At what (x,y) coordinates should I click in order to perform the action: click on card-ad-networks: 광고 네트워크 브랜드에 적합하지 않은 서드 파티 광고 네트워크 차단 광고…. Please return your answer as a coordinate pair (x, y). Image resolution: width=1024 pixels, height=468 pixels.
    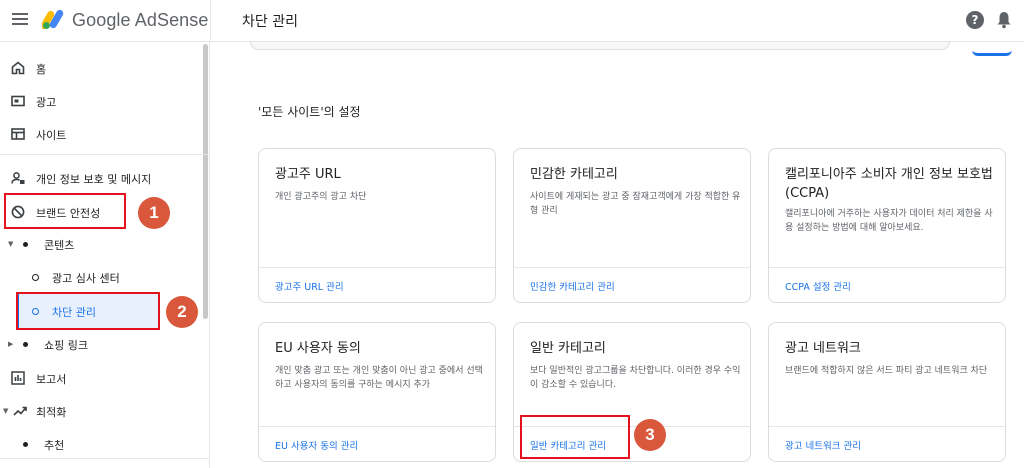
    Looking at the image, I should click on (887, 392).